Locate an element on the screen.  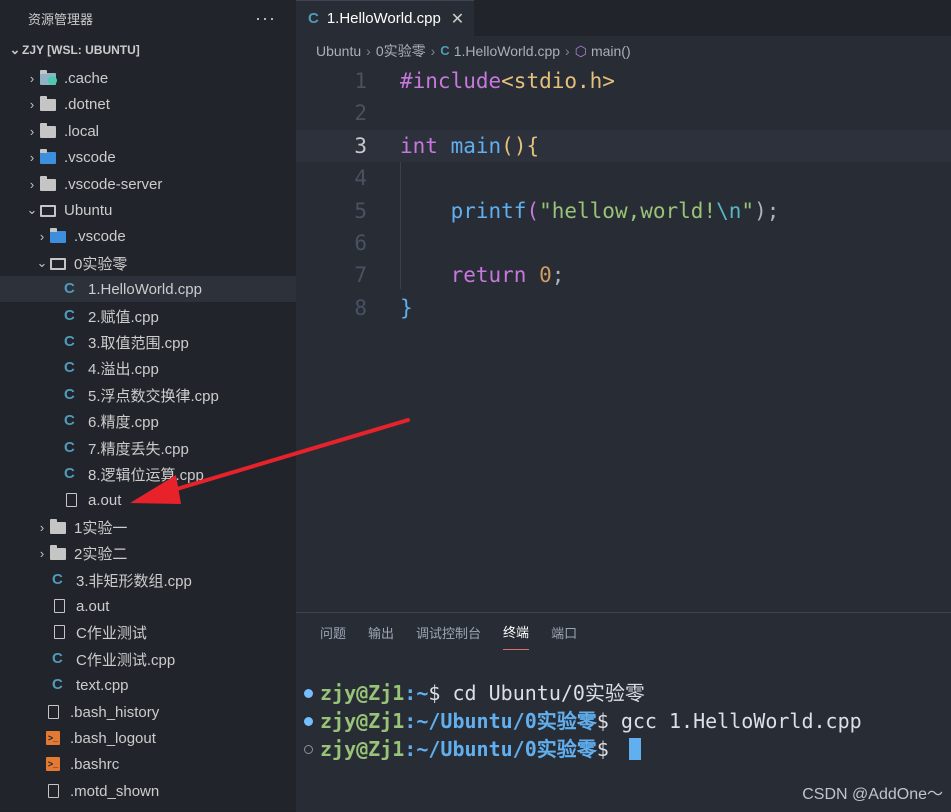
tree-item-cpp: C C作业测试.cpp is located at coordinates (148, 659).